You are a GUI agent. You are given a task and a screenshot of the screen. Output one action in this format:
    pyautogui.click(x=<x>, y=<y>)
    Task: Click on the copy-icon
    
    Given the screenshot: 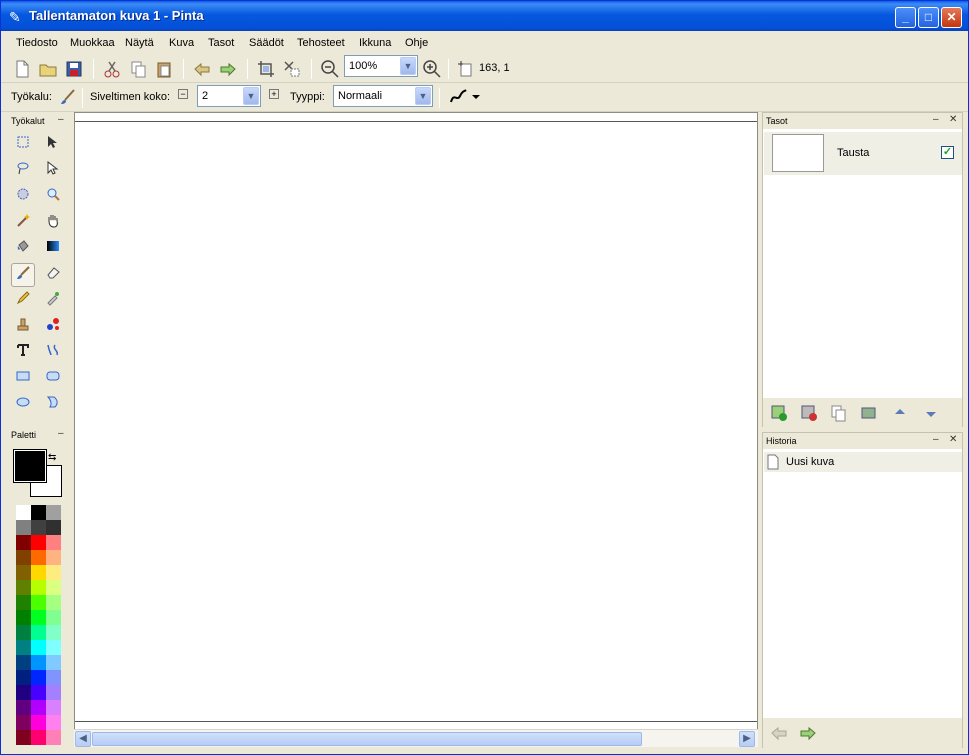 What is the action you would take?
    pyautogui.click(x=138, y=69)
    